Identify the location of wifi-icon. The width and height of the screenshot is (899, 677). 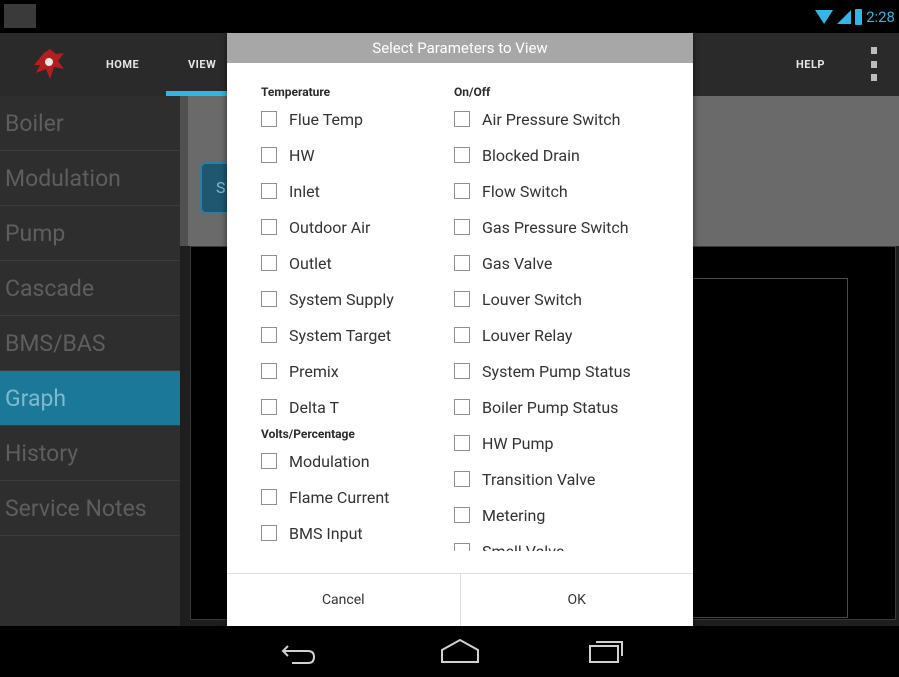
(824, 17).